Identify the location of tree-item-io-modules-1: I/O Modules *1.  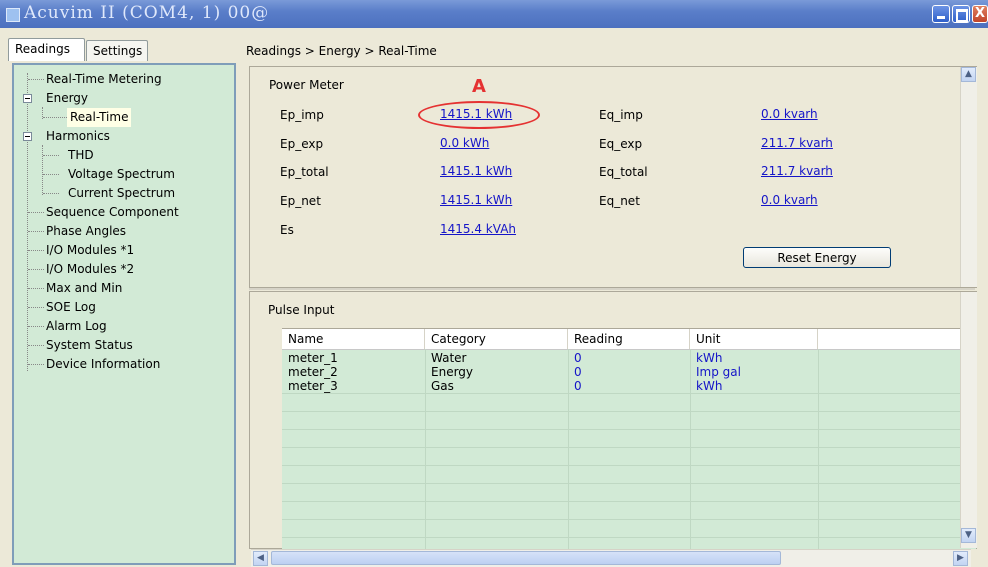
(90, 250).